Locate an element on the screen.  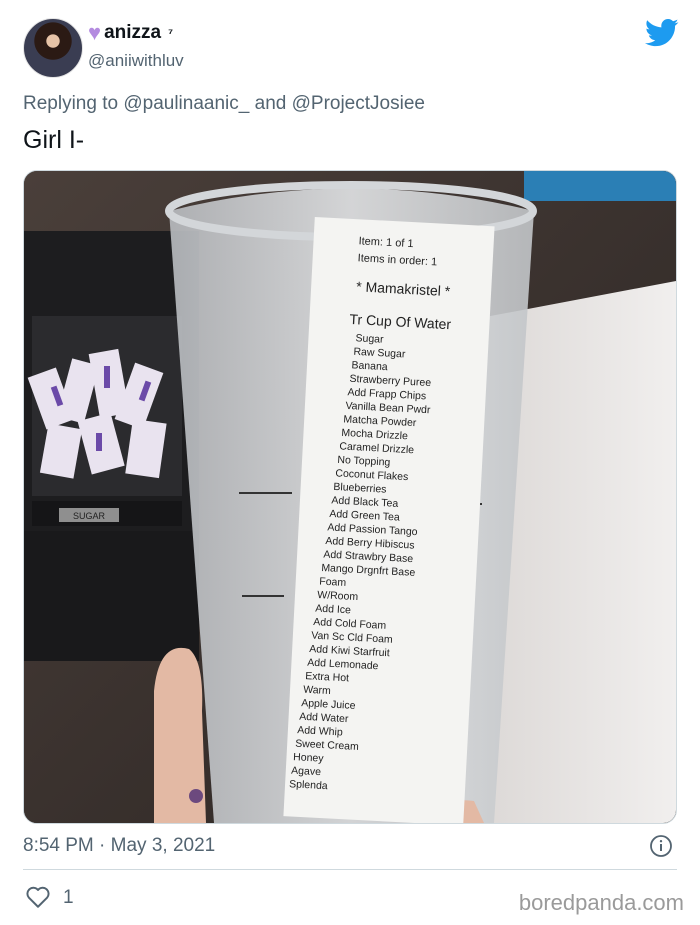
reply-mention-2: @ProjectJosiee is located at coordinates (358, 103).